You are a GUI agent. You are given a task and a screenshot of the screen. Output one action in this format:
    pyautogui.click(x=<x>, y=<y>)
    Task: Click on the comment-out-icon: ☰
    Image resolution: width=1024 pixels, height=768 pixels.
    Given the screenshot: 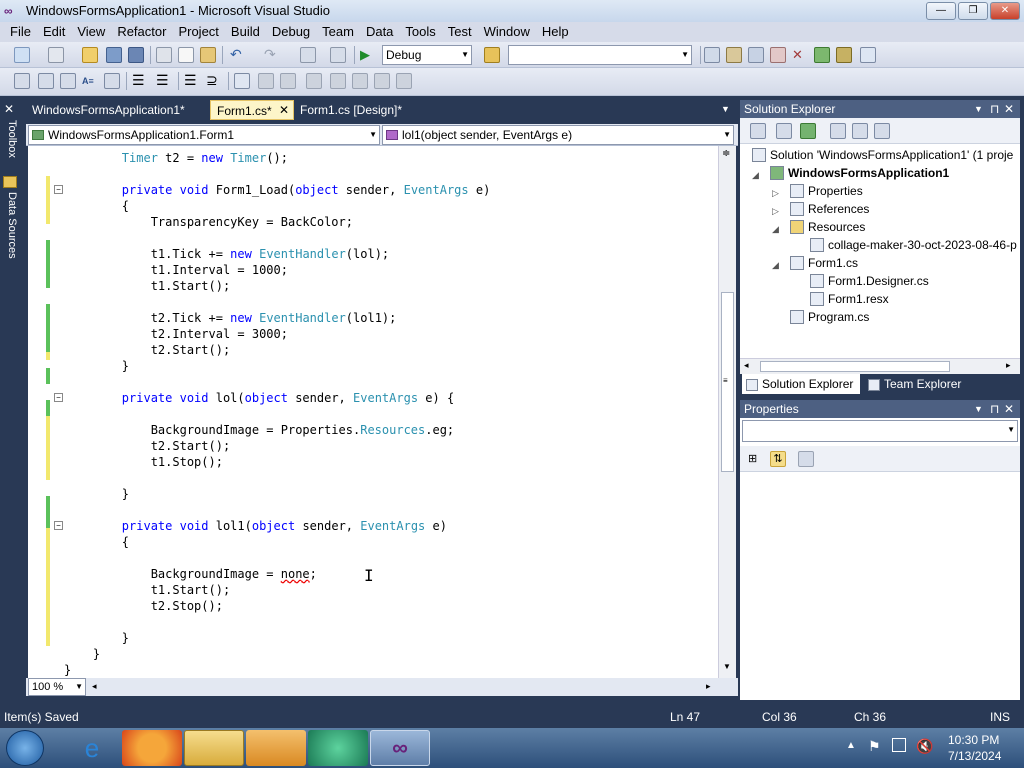 What is the action you would take?
    pyautogui.click(x=192, y=81)
    